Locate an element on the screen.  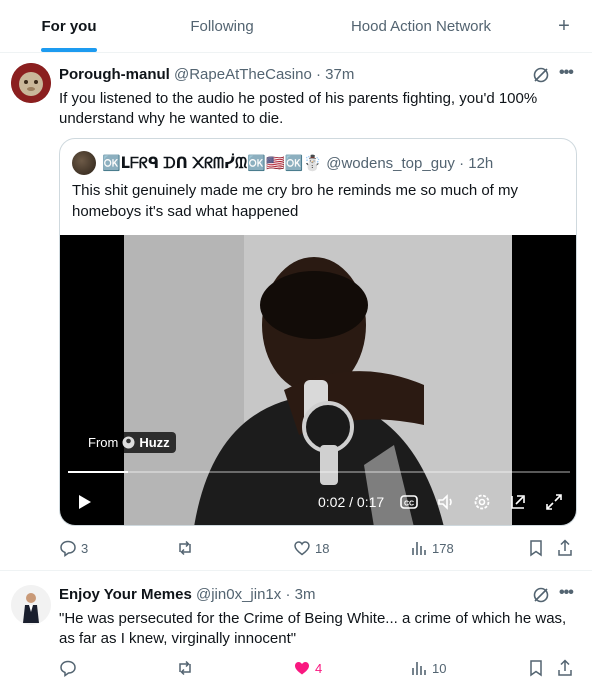
tab-label: For you is located at coordinates (69, 26).